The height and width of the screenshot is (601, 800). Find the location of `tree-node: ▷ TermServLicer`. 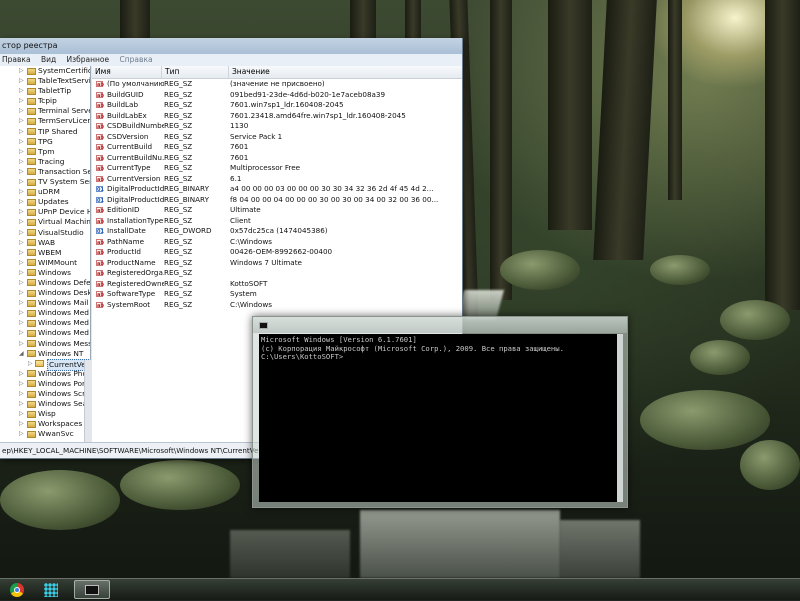

tree-node: ▷ TermServLicer is located at coordinates (45, 121).